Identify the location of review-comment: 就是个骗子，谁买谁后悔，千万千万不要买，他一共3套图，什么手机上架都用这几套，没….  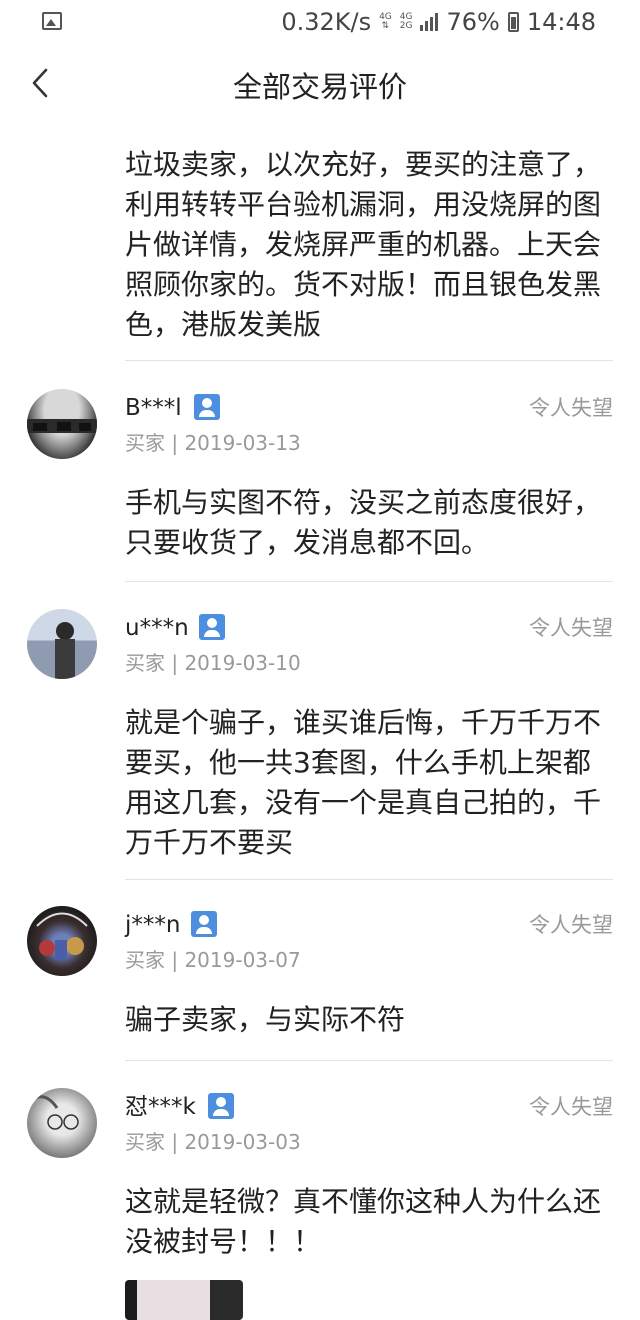
(363, 782).